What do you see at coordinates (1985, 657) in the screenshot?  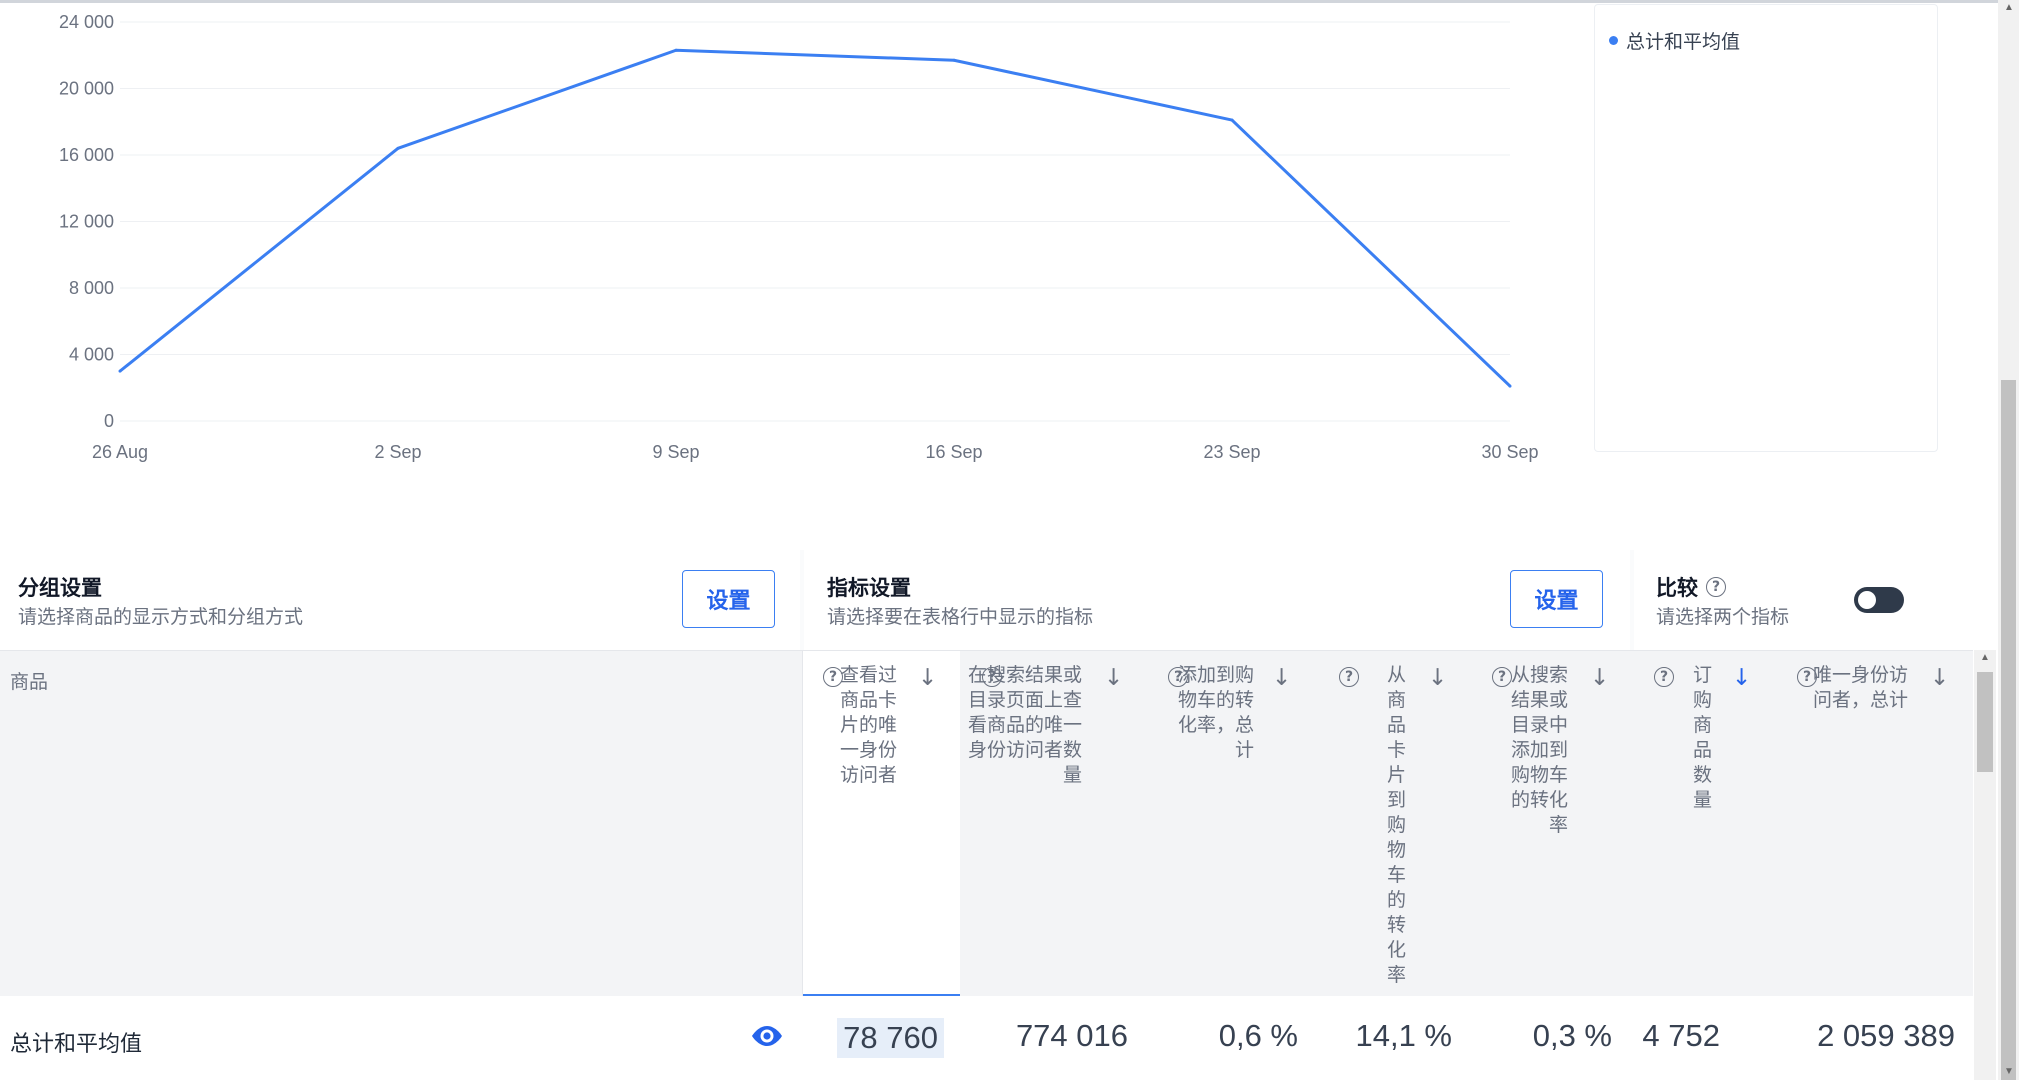 I see `scroll-up-icon: ▲` at bounding box center [1985, 657].